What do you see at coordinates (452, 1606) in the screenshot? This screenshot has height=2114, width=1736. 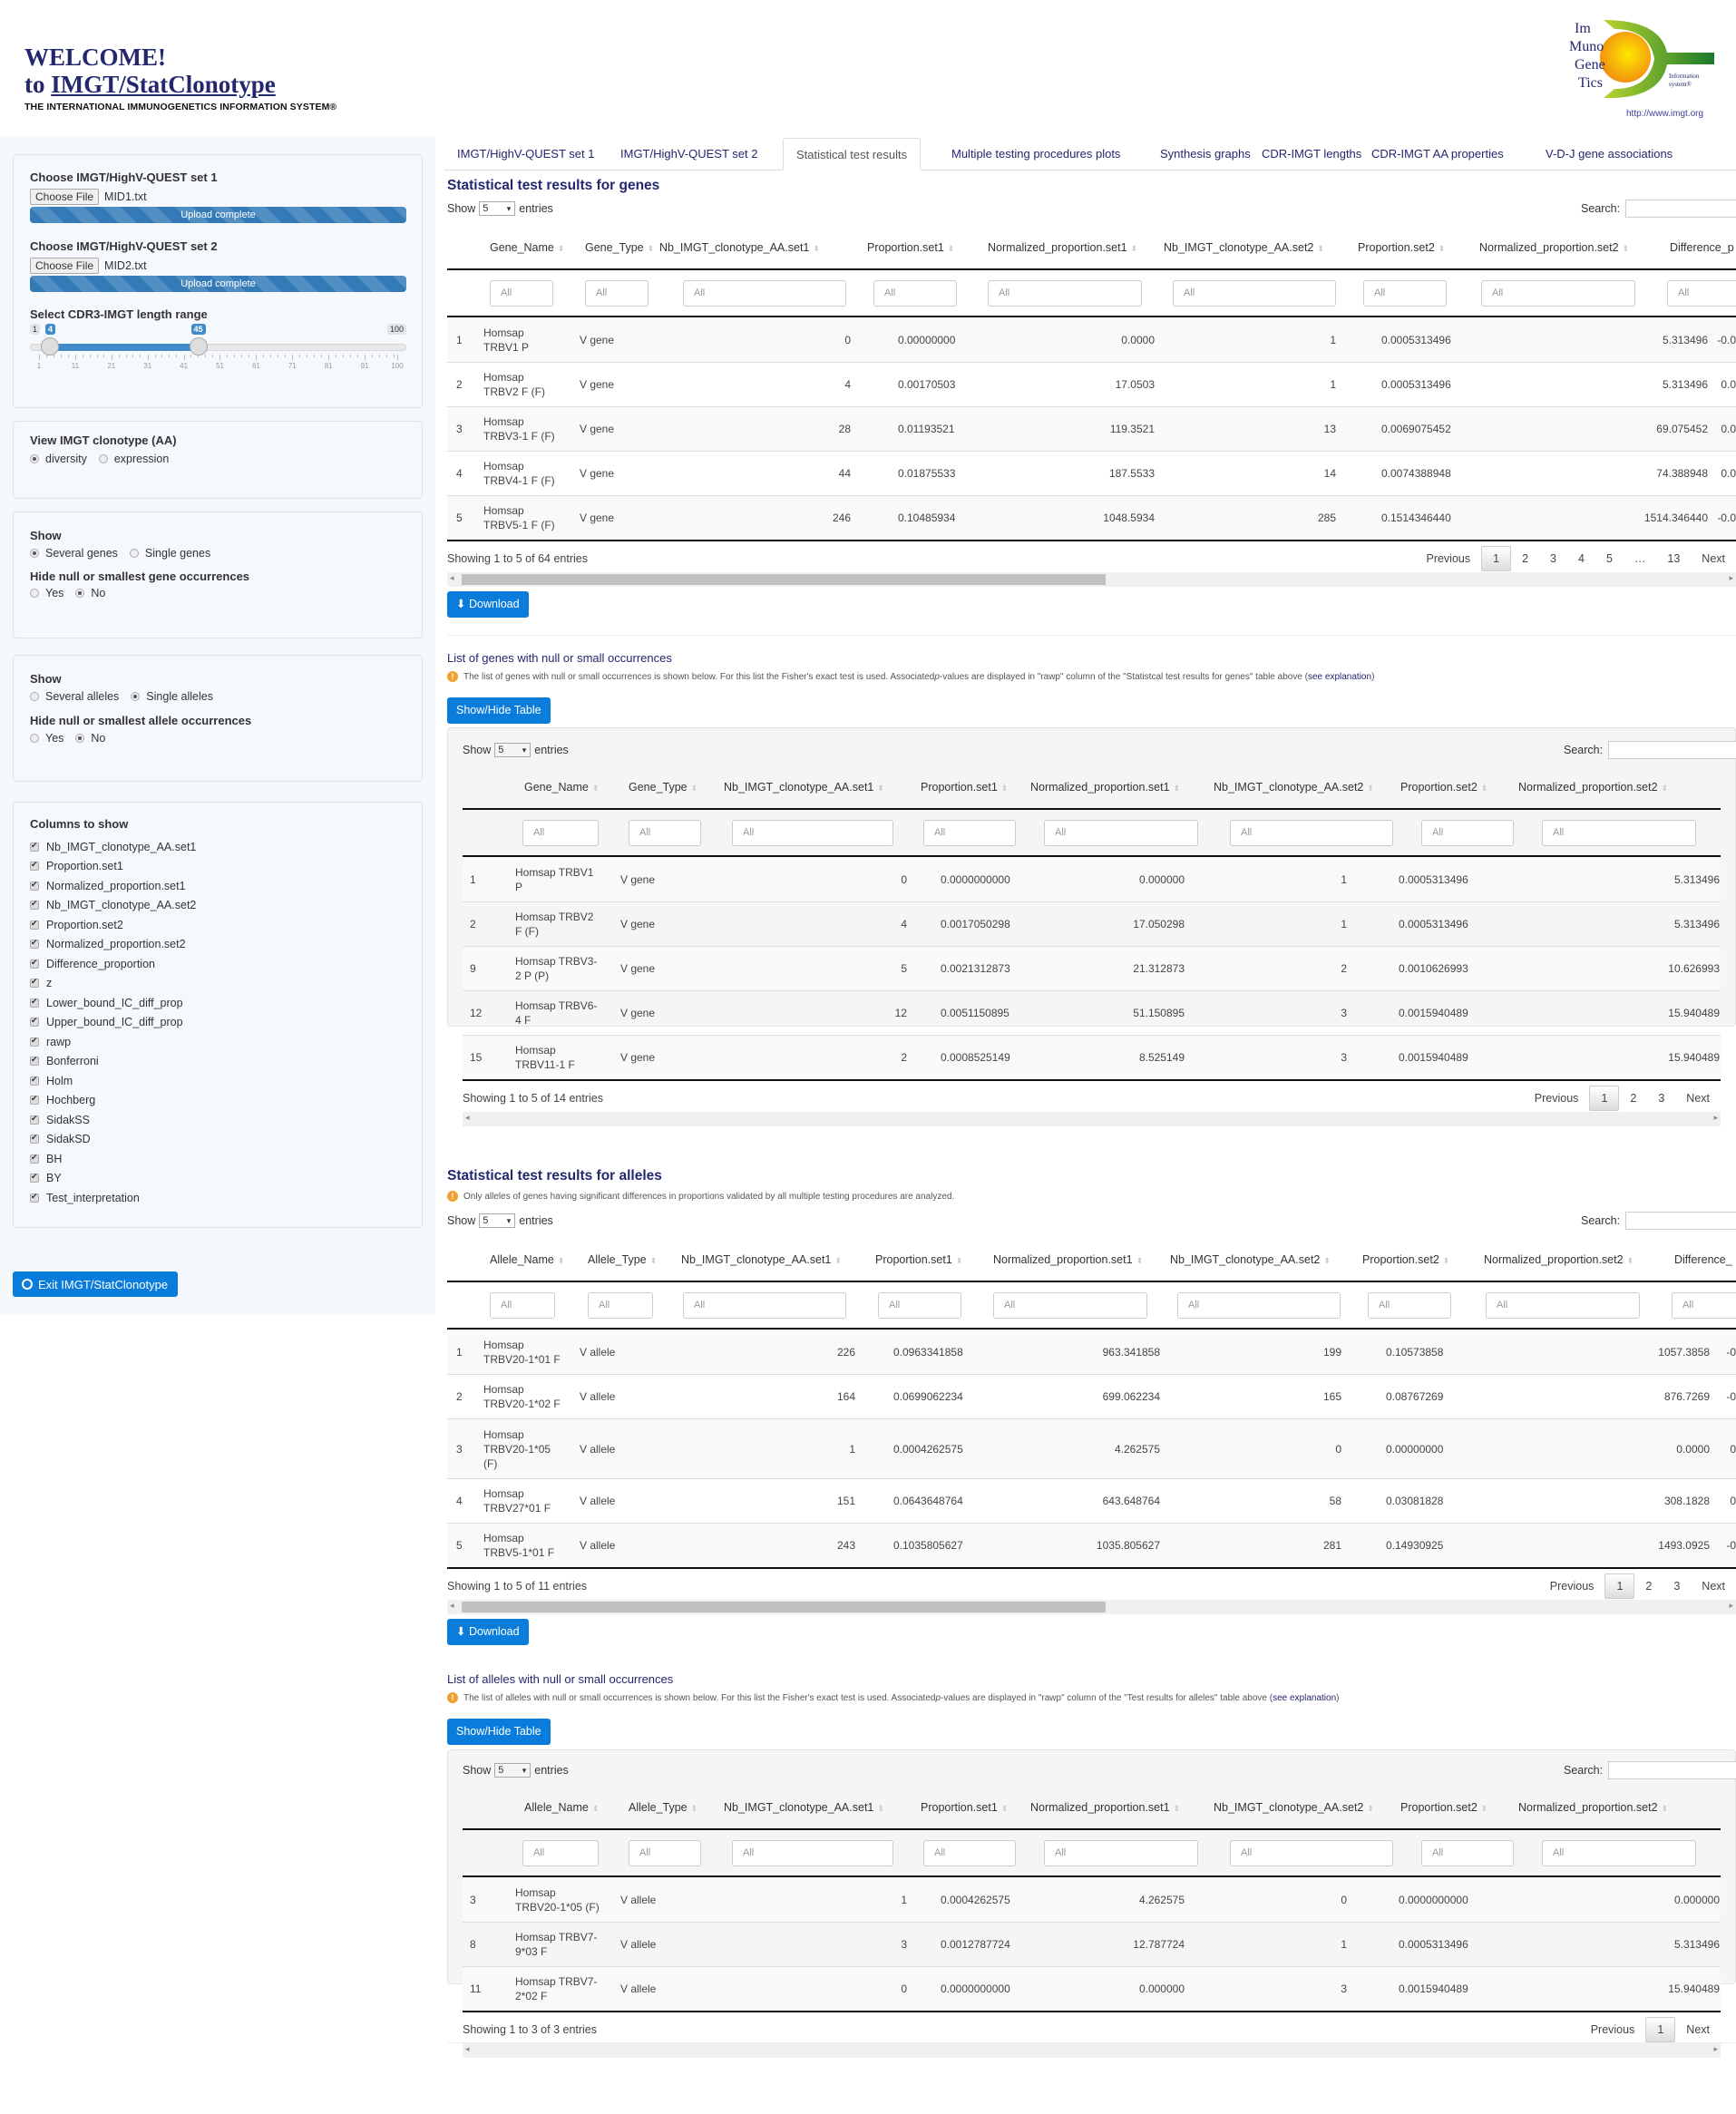 I see `scroll-left-icon: ◂` at bounding box center [452, 1606].